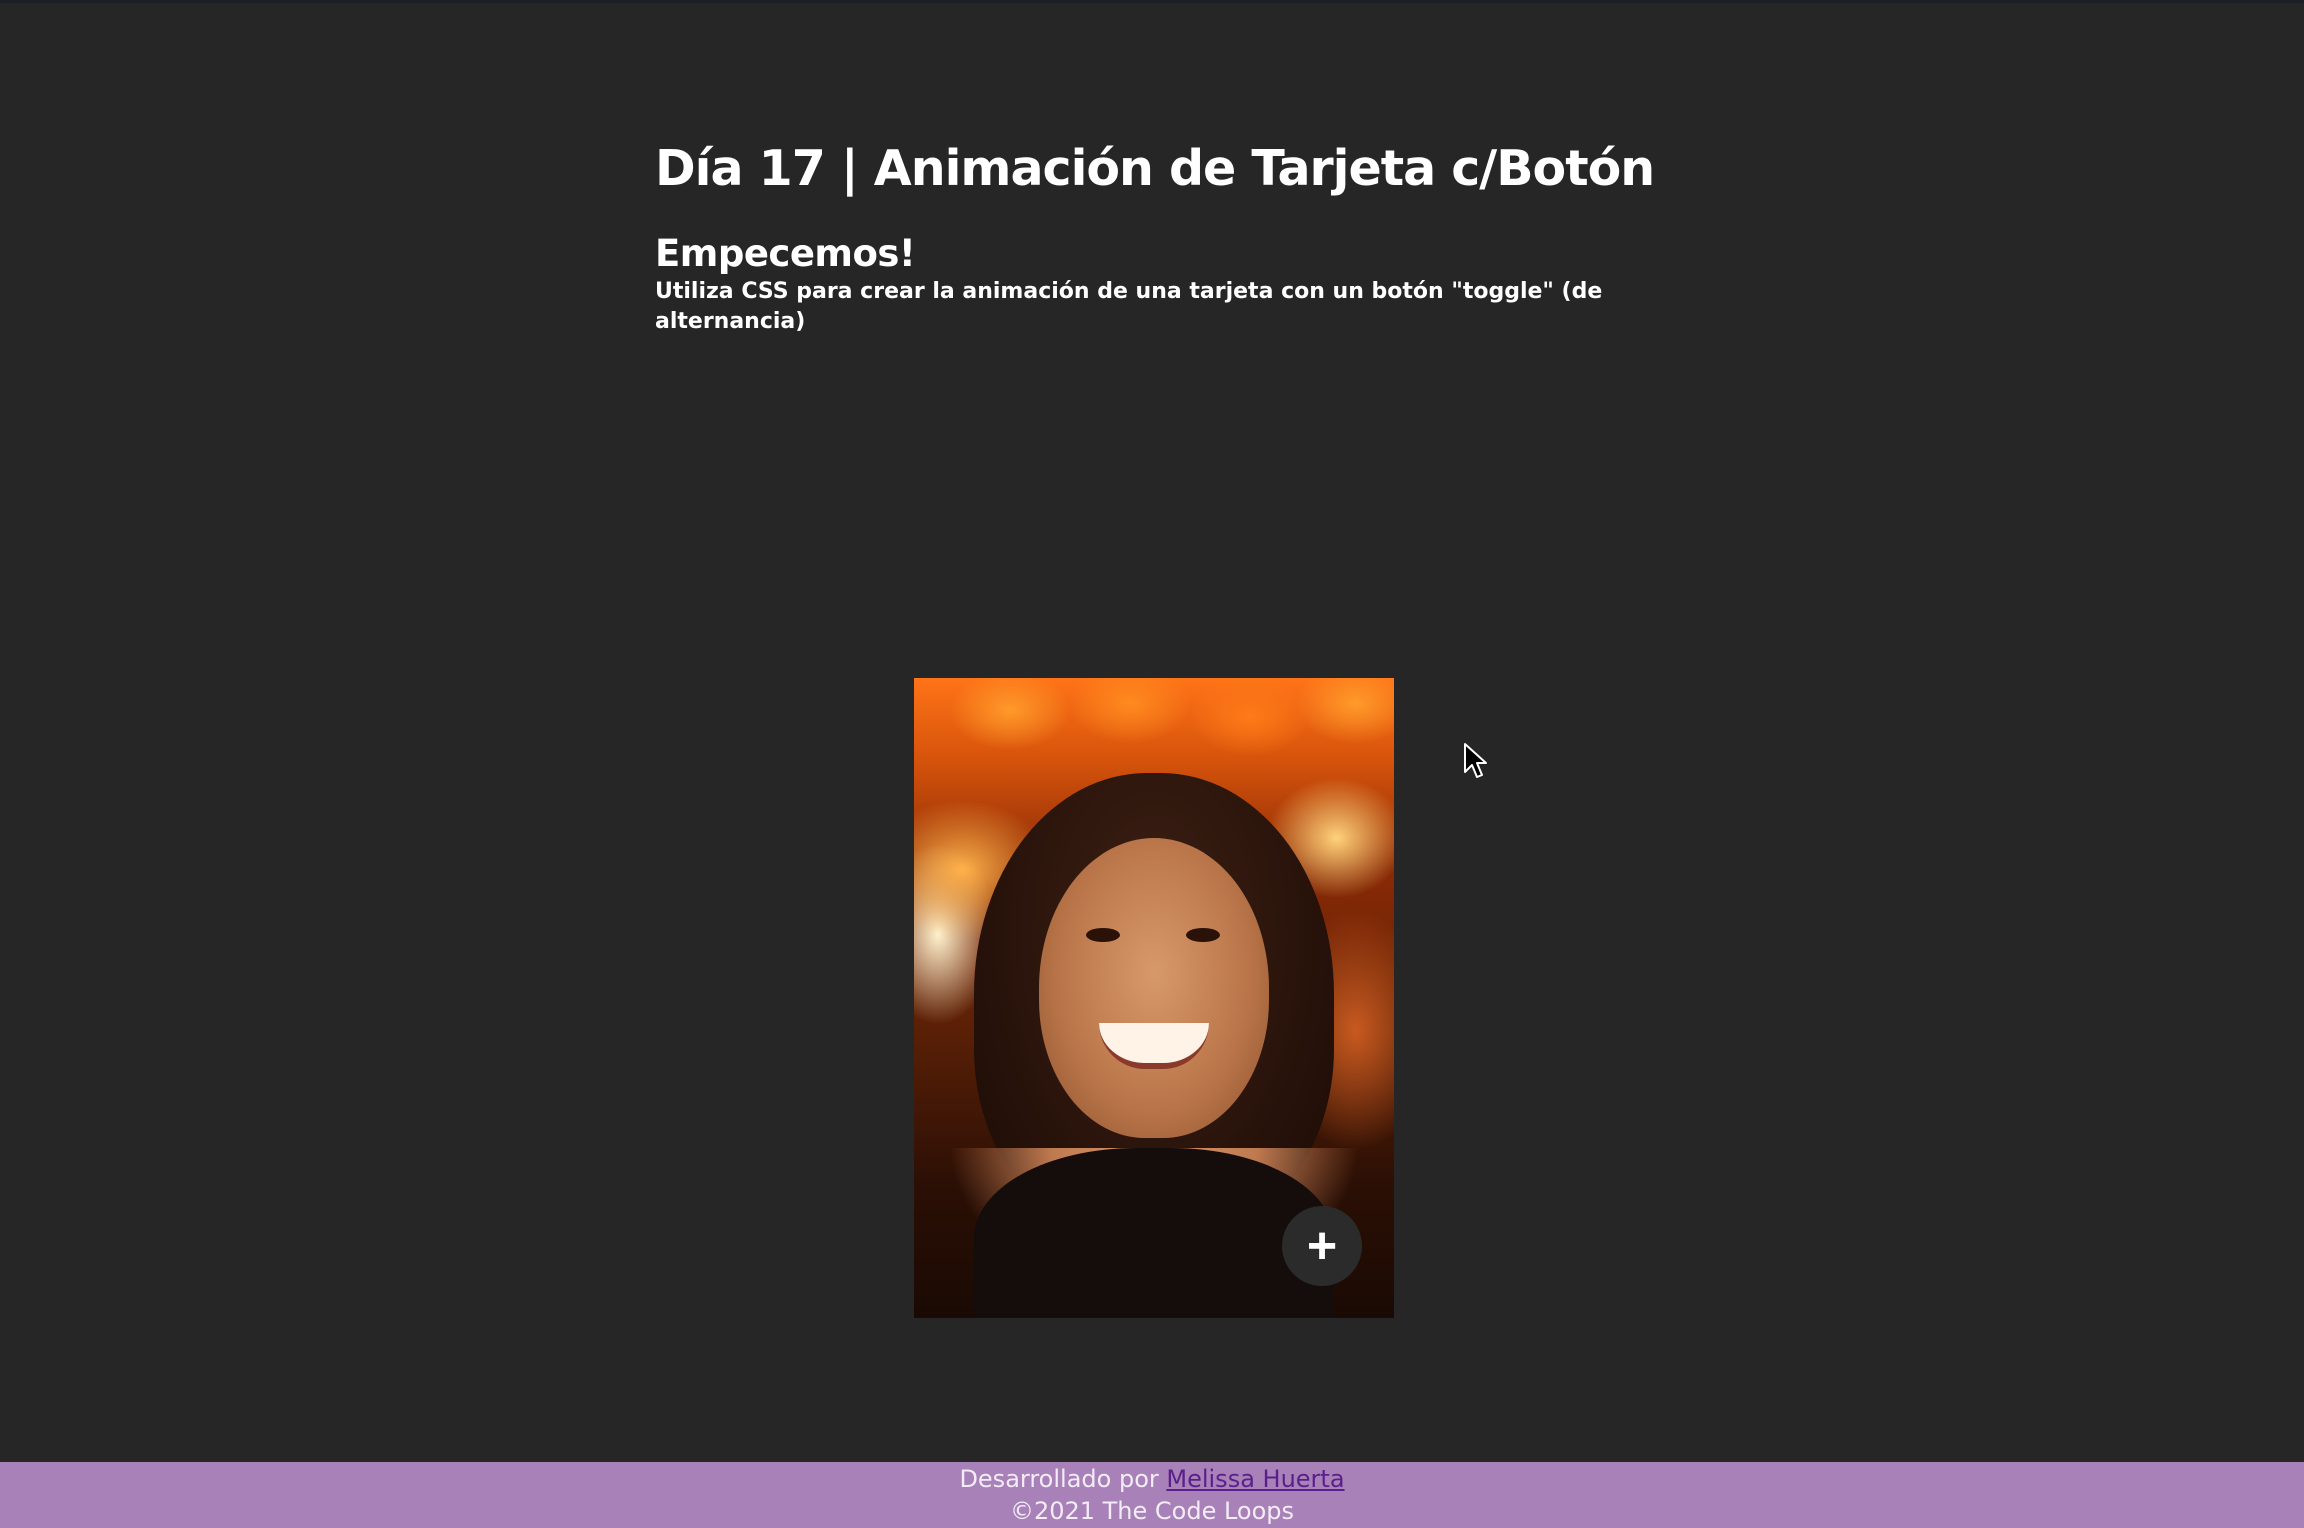  I want to click on toggle-button: +, so click(1322, 1246).